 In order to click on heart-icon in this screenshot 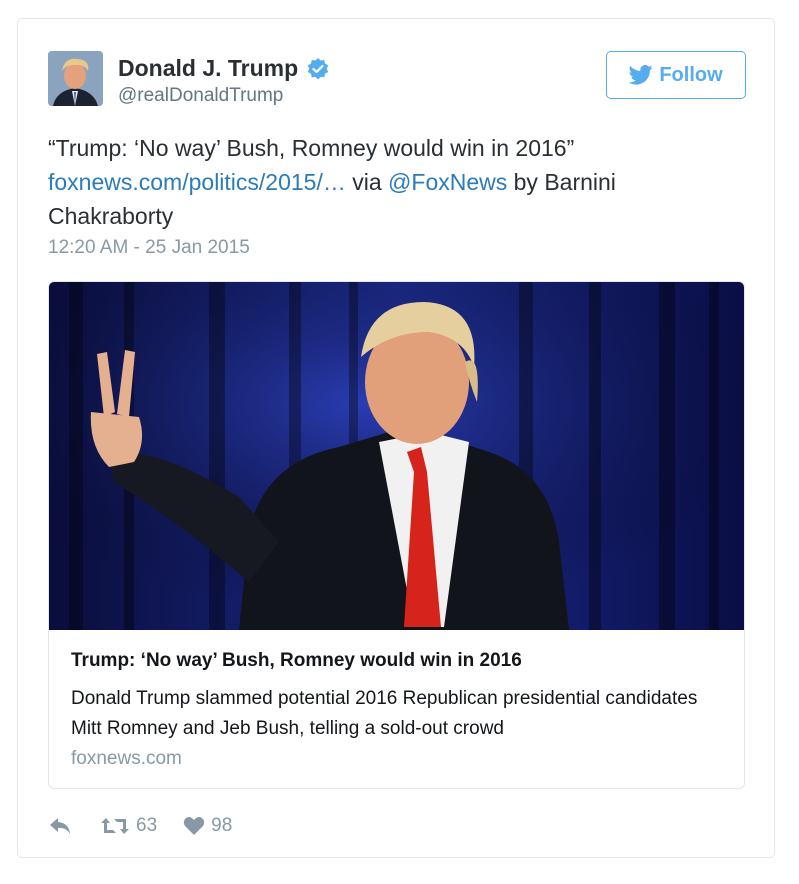, I will do `click(194, 826)`.